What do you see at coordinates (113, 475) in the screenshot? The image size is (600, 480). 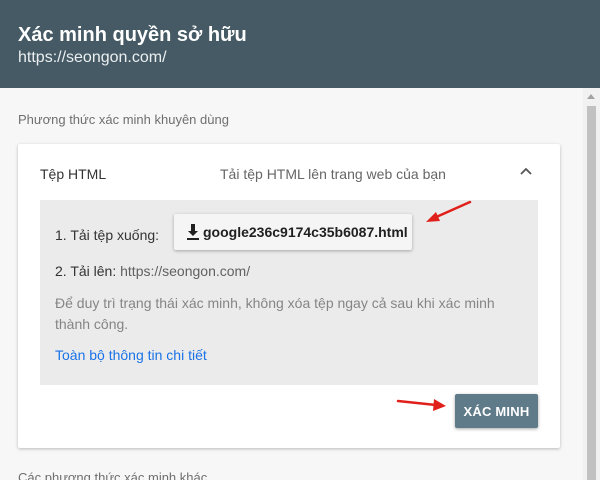 I see `other-methods-heading: Các phương thức xác minh khác` at bounding box center [113, 475].